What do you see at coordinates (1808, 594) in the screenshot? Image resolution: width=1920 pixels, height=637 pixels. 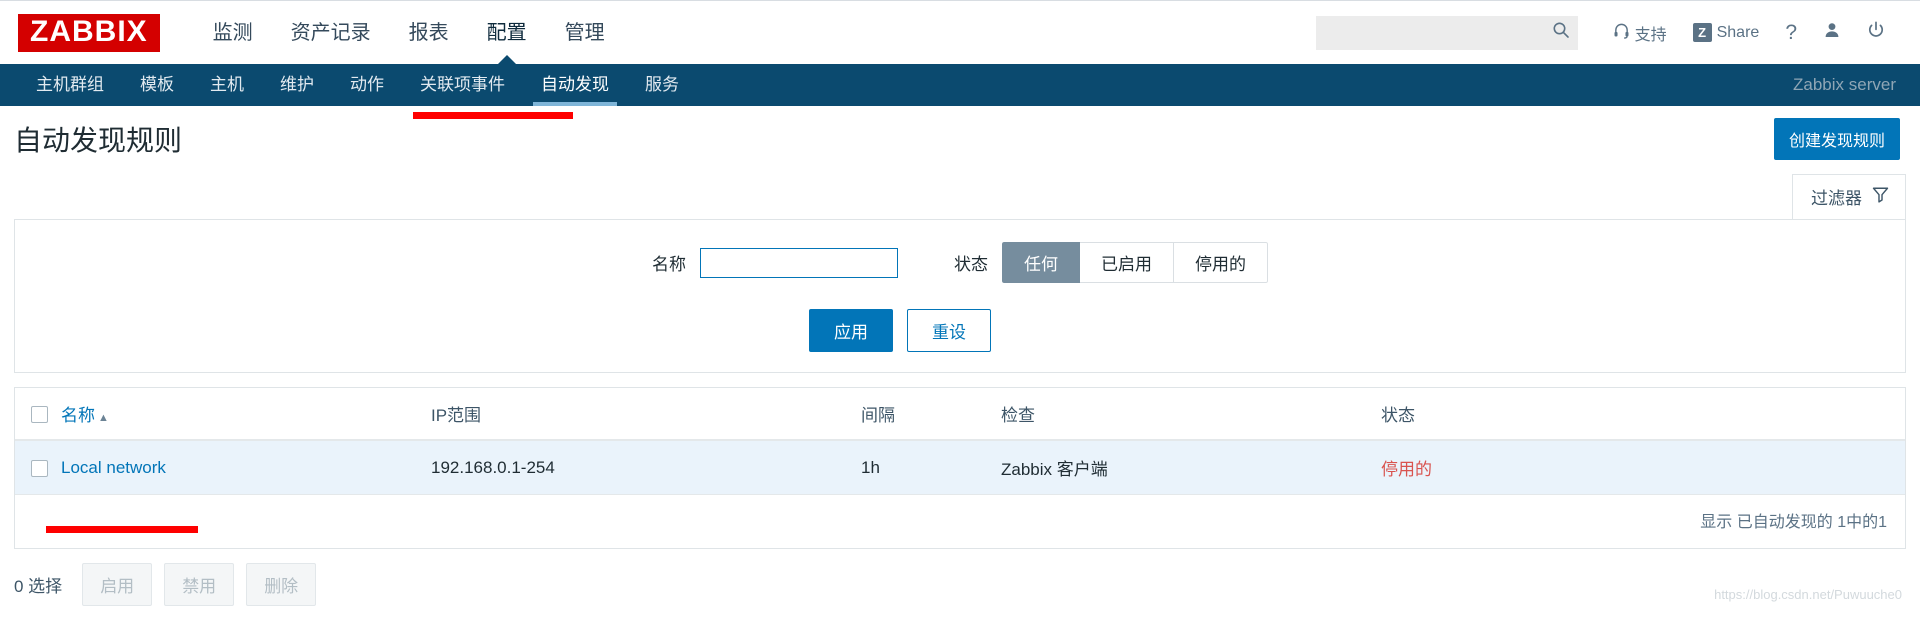 I see `watermark-text: https://blog.csdn.net/Puwuuche0` at bounding box center [1808, 594].